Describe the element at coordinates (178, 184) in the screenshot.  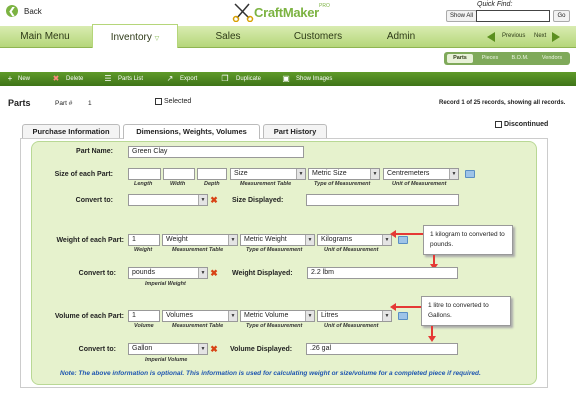
I see `width-sublabel: Width` at that location.